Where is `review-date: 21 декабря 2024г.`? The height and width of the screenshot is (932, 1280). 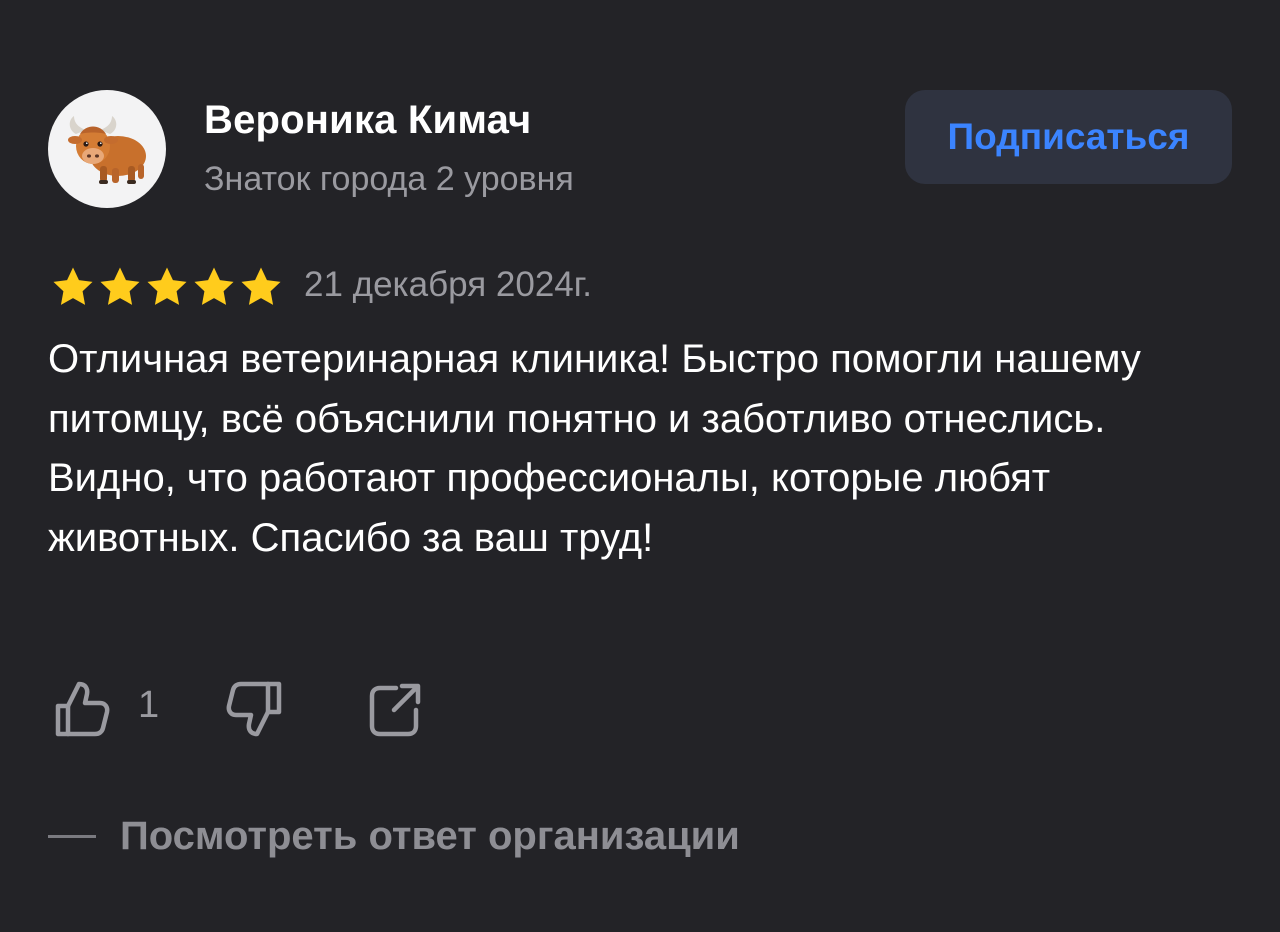
review-date: 21 декабря 2024г. is located at coordinates (448, 284).